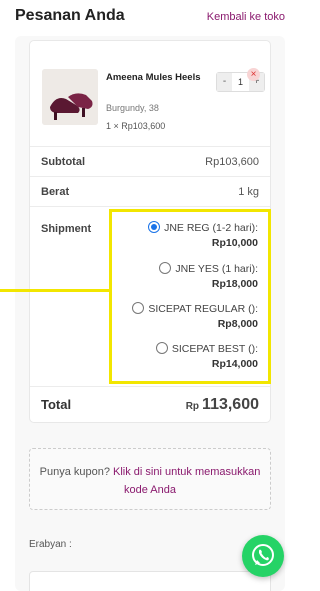  I want to click on product-price-line: 1 × Rp103,600, so click(136, 126).